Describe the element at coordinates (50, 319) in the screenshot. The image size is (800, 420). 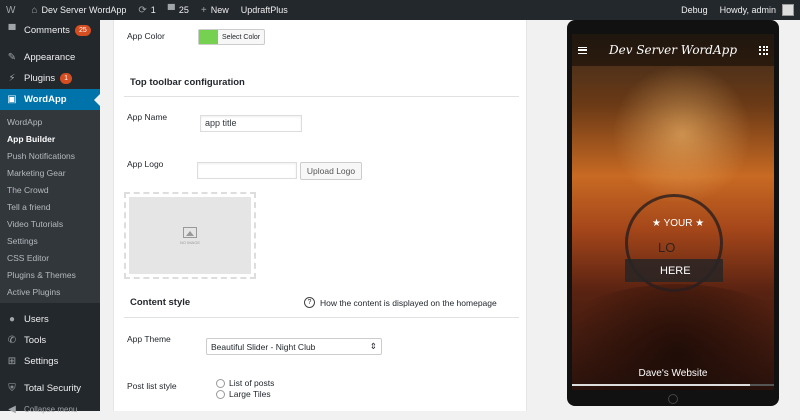
I see `sidebar-item-users: ● Users` at that location.